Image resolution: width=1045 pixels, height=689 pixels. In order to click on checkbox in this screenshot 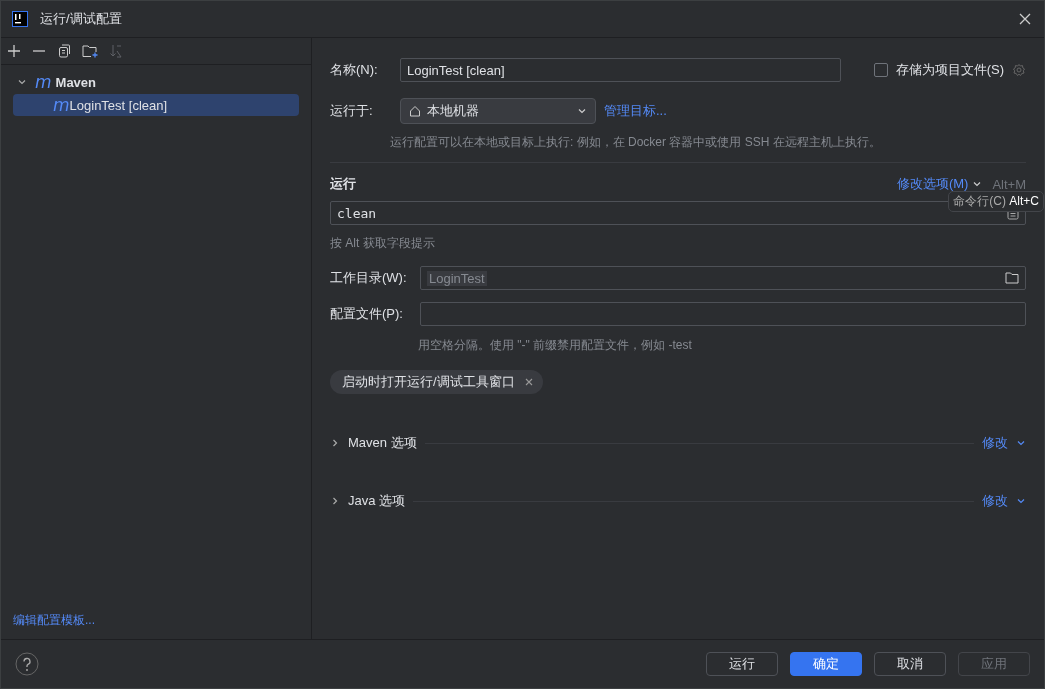, I will do `click(880, 70)`.